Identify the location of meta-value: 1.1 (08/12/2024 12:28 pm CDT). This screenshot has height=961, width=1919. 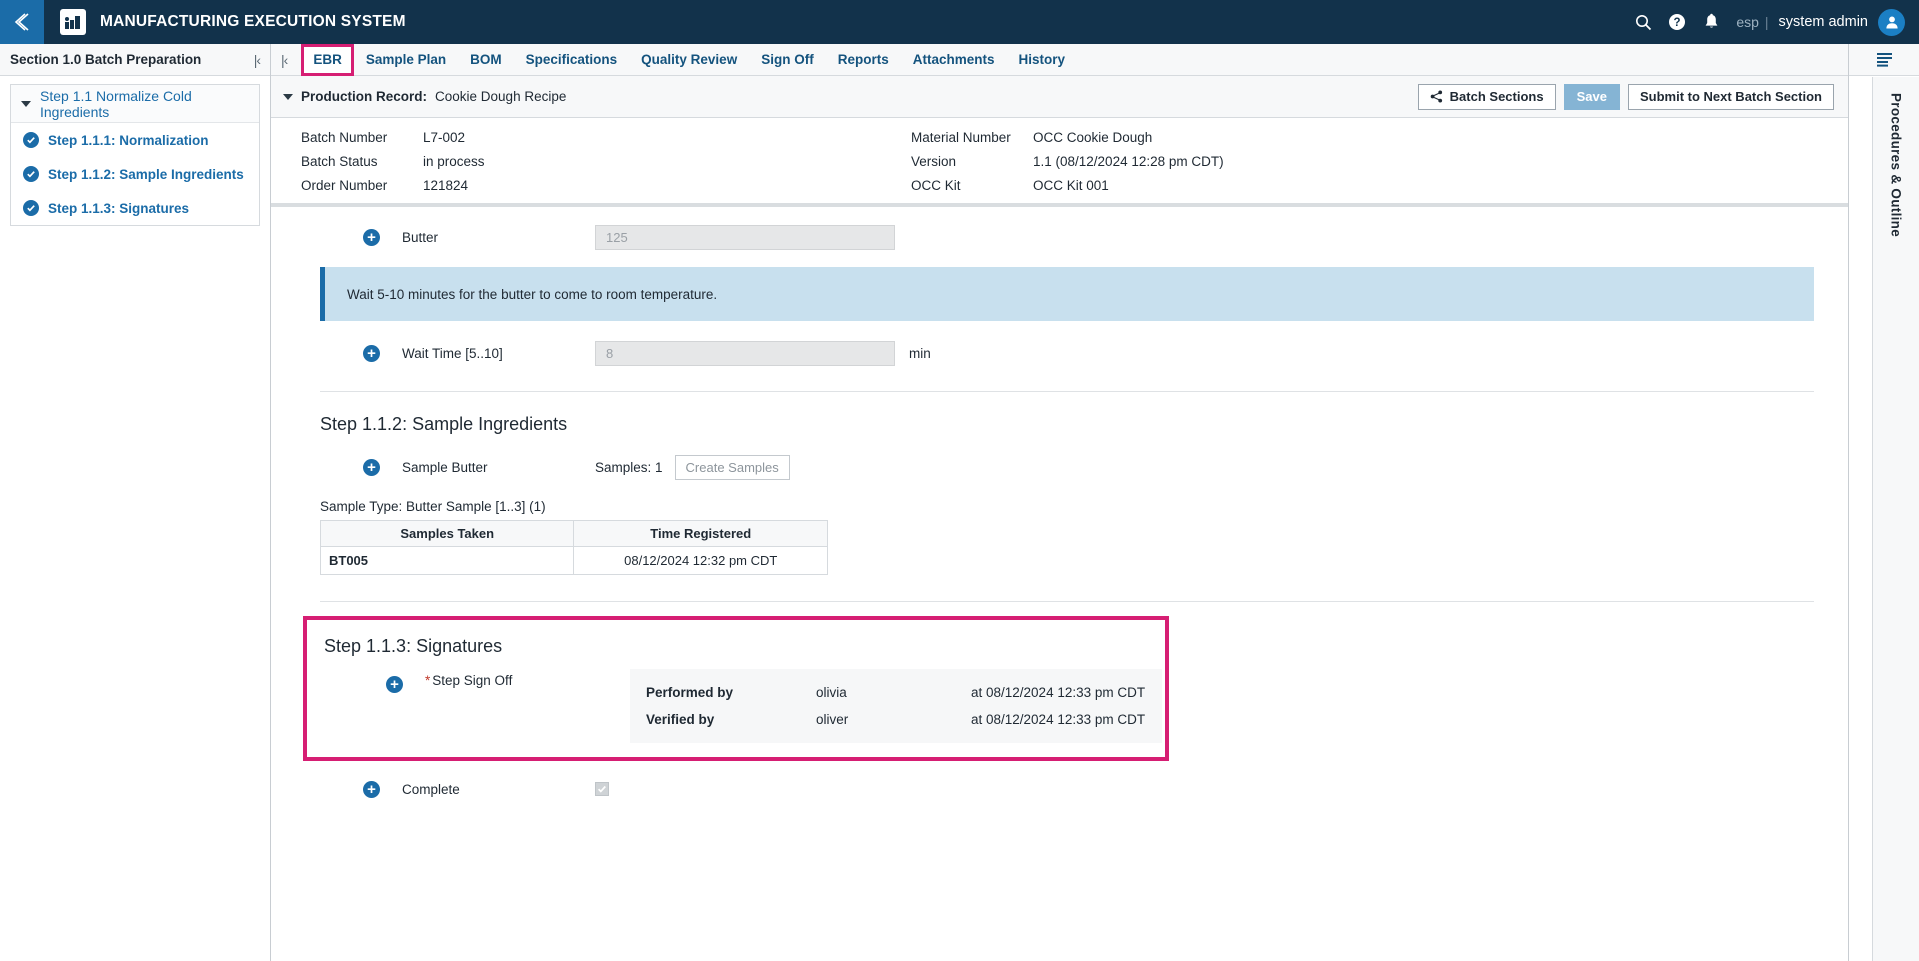
(1128, 161).